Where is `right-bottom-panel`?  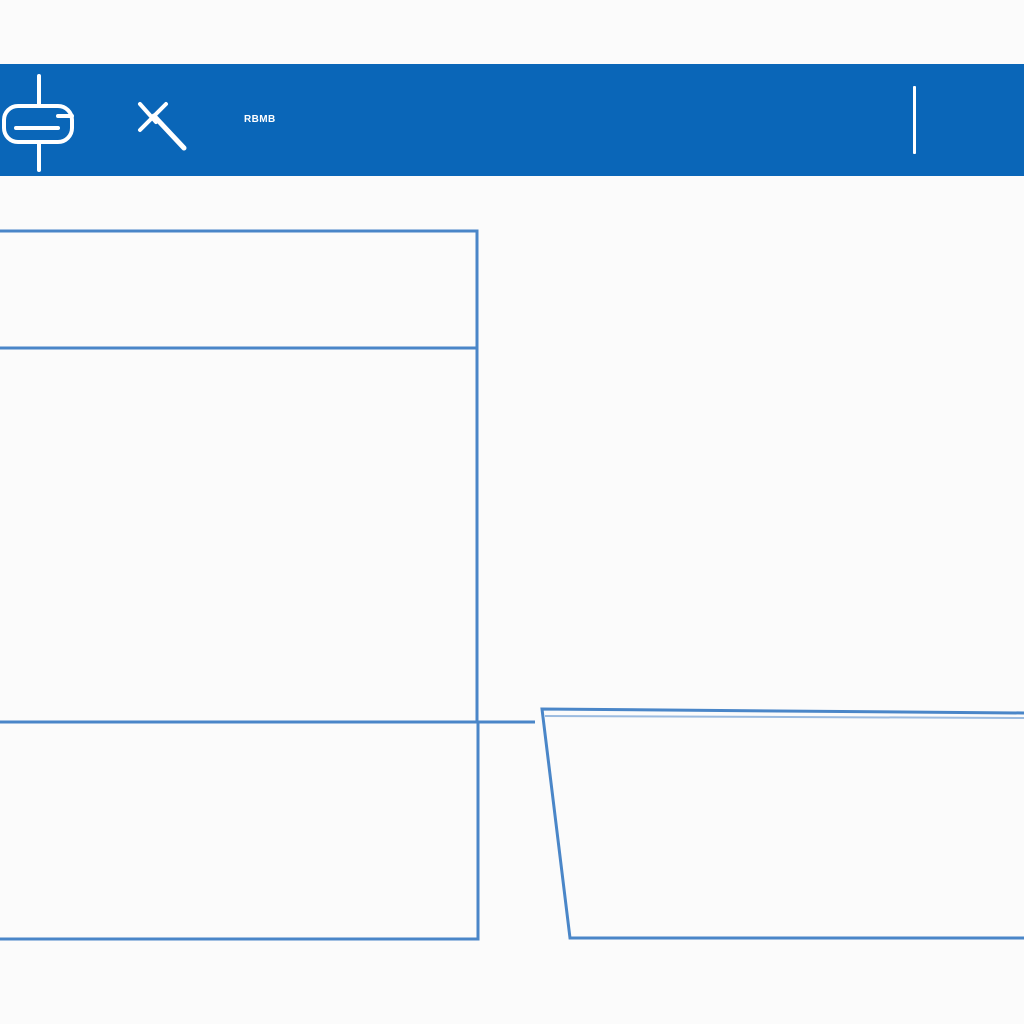 right-bottom-panel is located at coordinates (782, 823).